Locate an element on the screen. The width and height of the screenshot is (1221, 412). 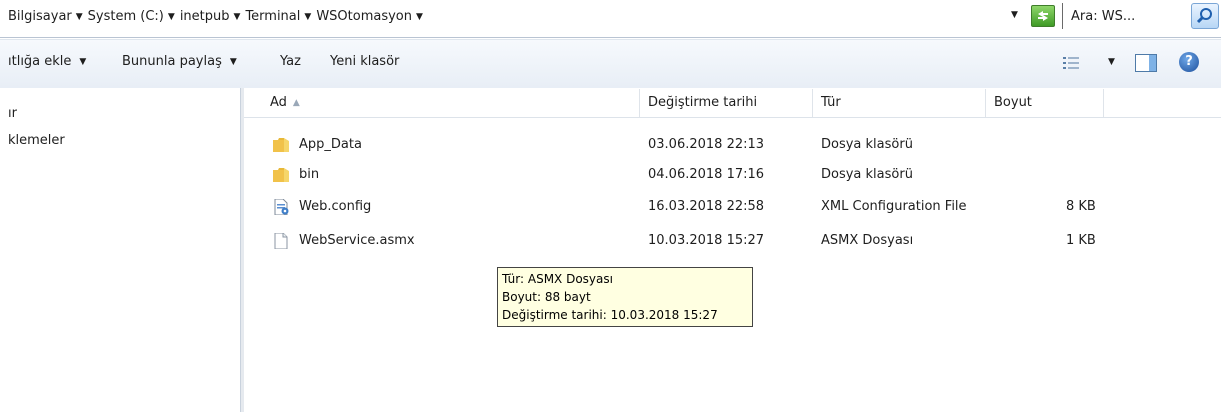
breadcrumb-computer: Bilgisayar is located at coordinates (40, 16).